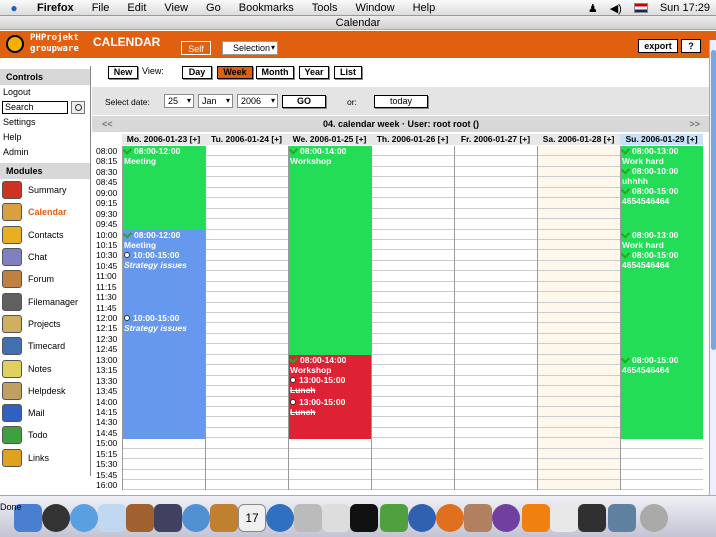 The height and width of the screenshot is (537, 716). I want to click on sidebar-link-admin: Admin, so click(45, 152).